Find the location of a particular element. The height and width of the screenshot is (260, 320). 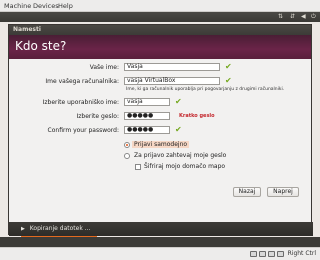

require-password-label: Za prijavo zahtevaj moje geslo is located at coordinates (180, 155).